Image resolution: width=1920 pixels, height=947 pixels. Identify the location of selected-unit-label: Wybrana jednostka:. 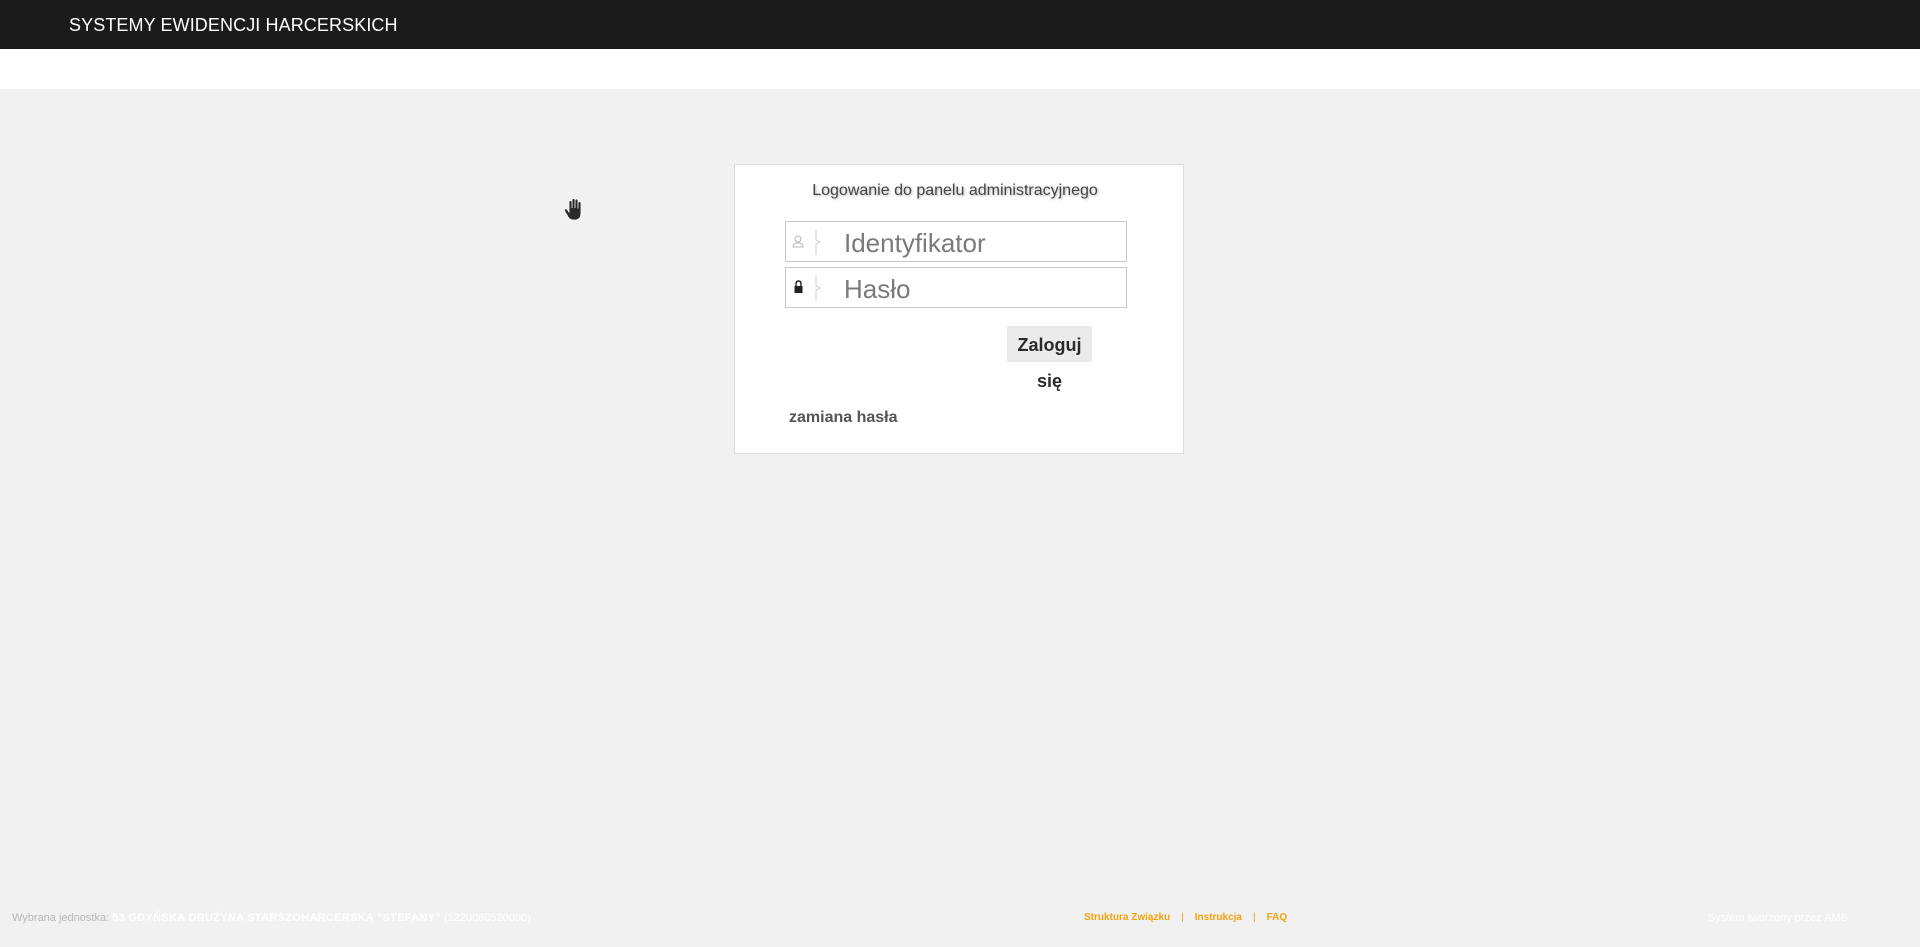
(61, 918).